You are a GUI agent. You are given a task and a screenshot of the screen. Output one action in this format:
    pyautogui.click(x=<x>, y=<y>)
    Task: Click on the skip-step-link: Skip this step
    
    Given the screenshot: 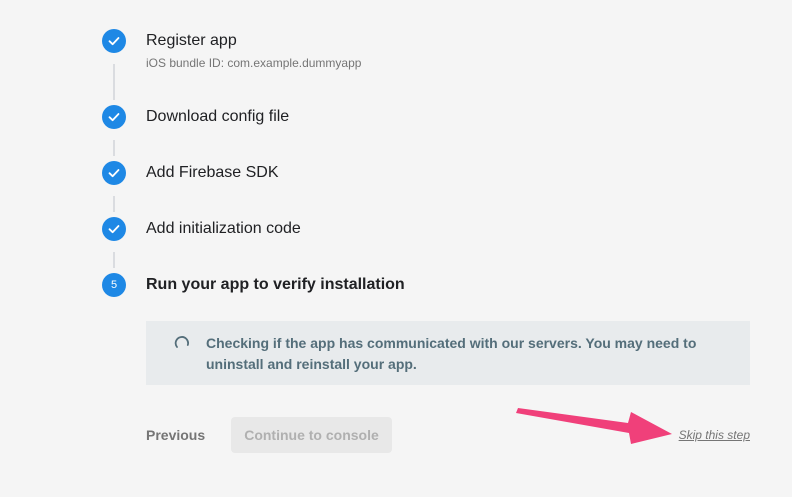 What is the action you would take?
    pyautogui.click(x=714, y=435)
    